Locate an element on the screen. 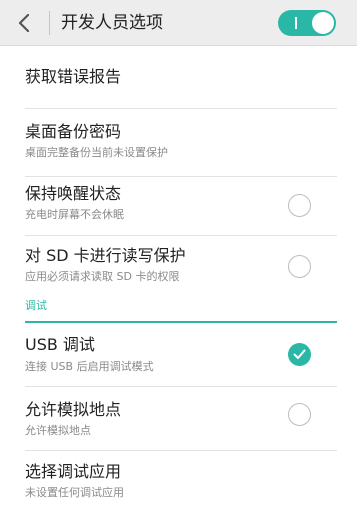 This screenshot has height=512, width=357. setting-title: 获取错误报告 is located at coordinates (73, 76).